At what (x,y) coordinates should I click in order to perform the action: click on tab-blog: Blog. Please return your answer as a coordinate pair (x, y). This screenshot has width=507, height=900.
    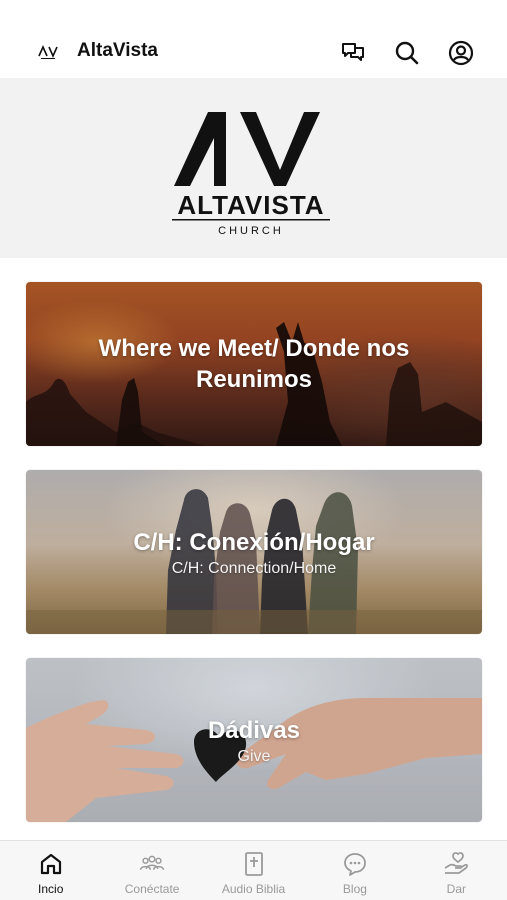
    Looking at the image, I should click on (354, 870).